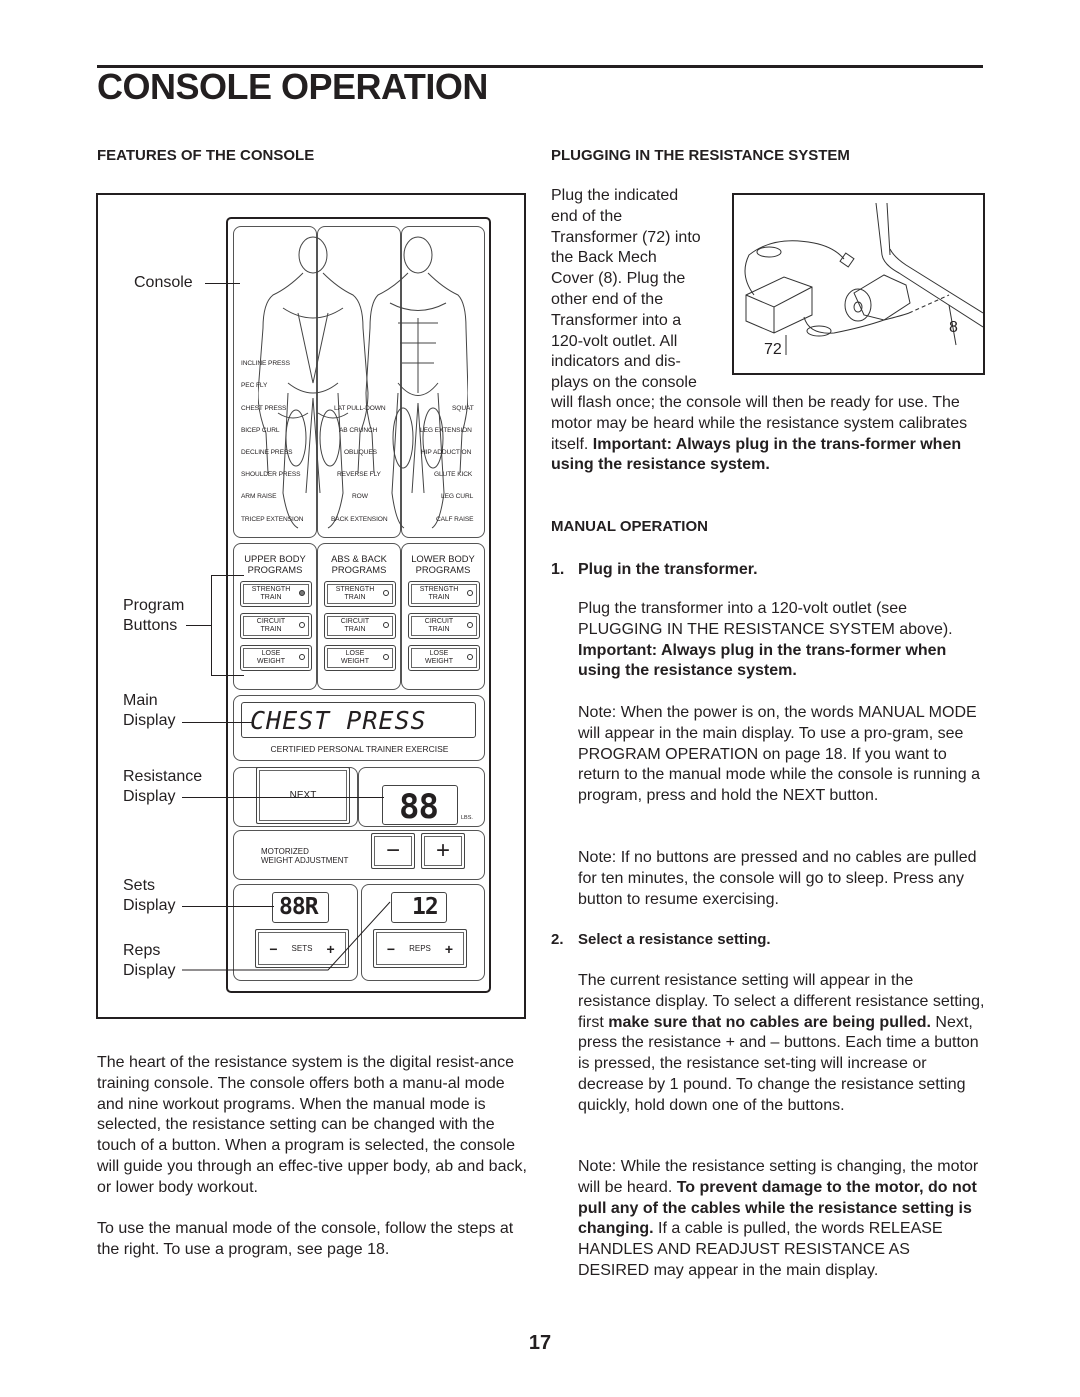 Image resolution: width=1080 pixels, height=1397 pixels. I want to click on reps-plus-icon: +, so click(449, 949).